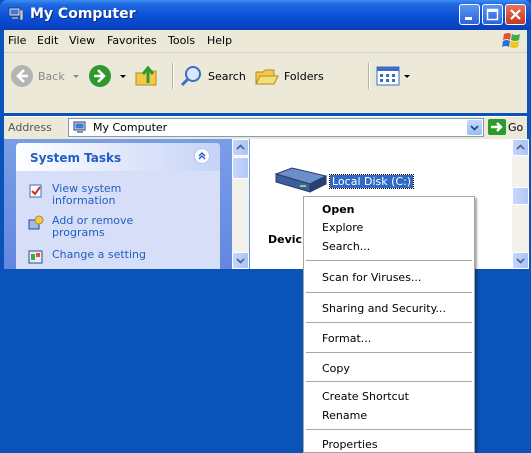  I want to click on menu-view: View, so click(82, 40).